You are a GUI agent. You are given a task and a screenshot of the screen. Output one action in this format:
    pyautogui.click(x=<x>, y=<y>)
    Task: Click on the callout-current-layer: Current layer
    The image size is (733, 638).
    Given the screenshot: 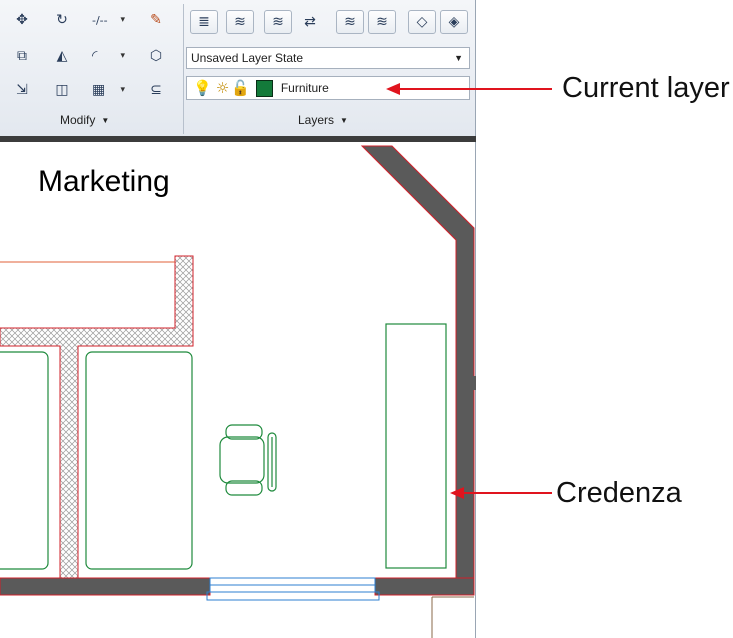 What is the action you would take?
    pyautogui.click(x=646, y=88)
    